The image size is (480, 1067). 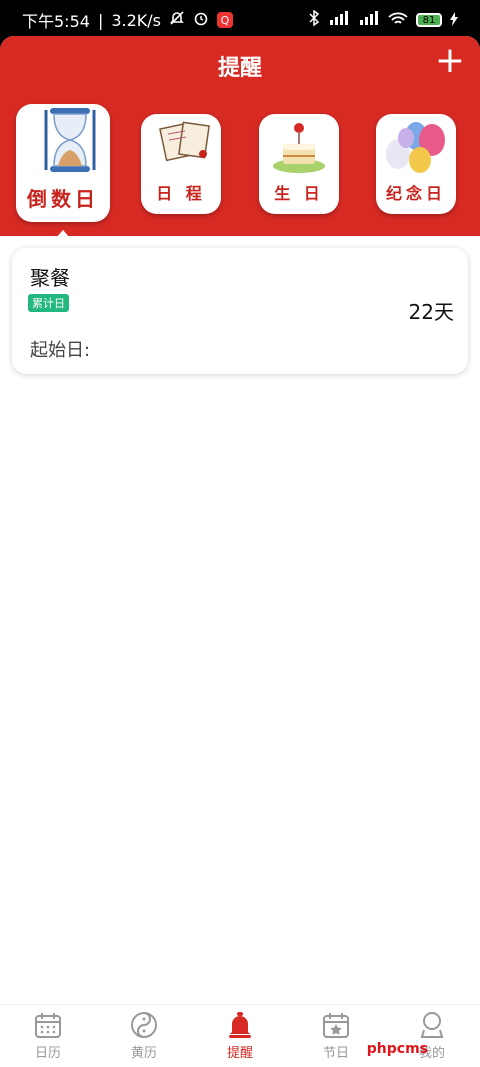 I want to click on category-bar: 倒数日 日 程 生 日 纪念日, so click(x=240, y=171).